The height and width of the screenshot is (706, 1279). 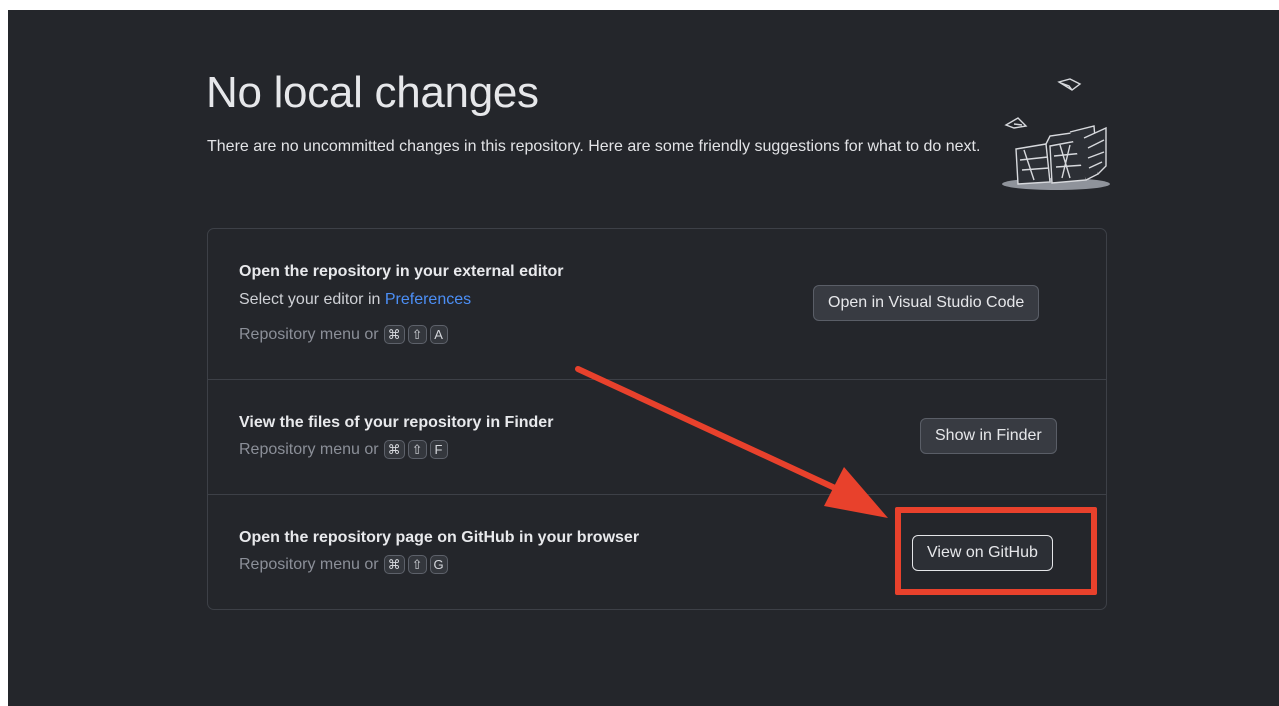 I want to click on suggestion-subtitle: Select your editor in Preferences, so click(x=355, y=300).